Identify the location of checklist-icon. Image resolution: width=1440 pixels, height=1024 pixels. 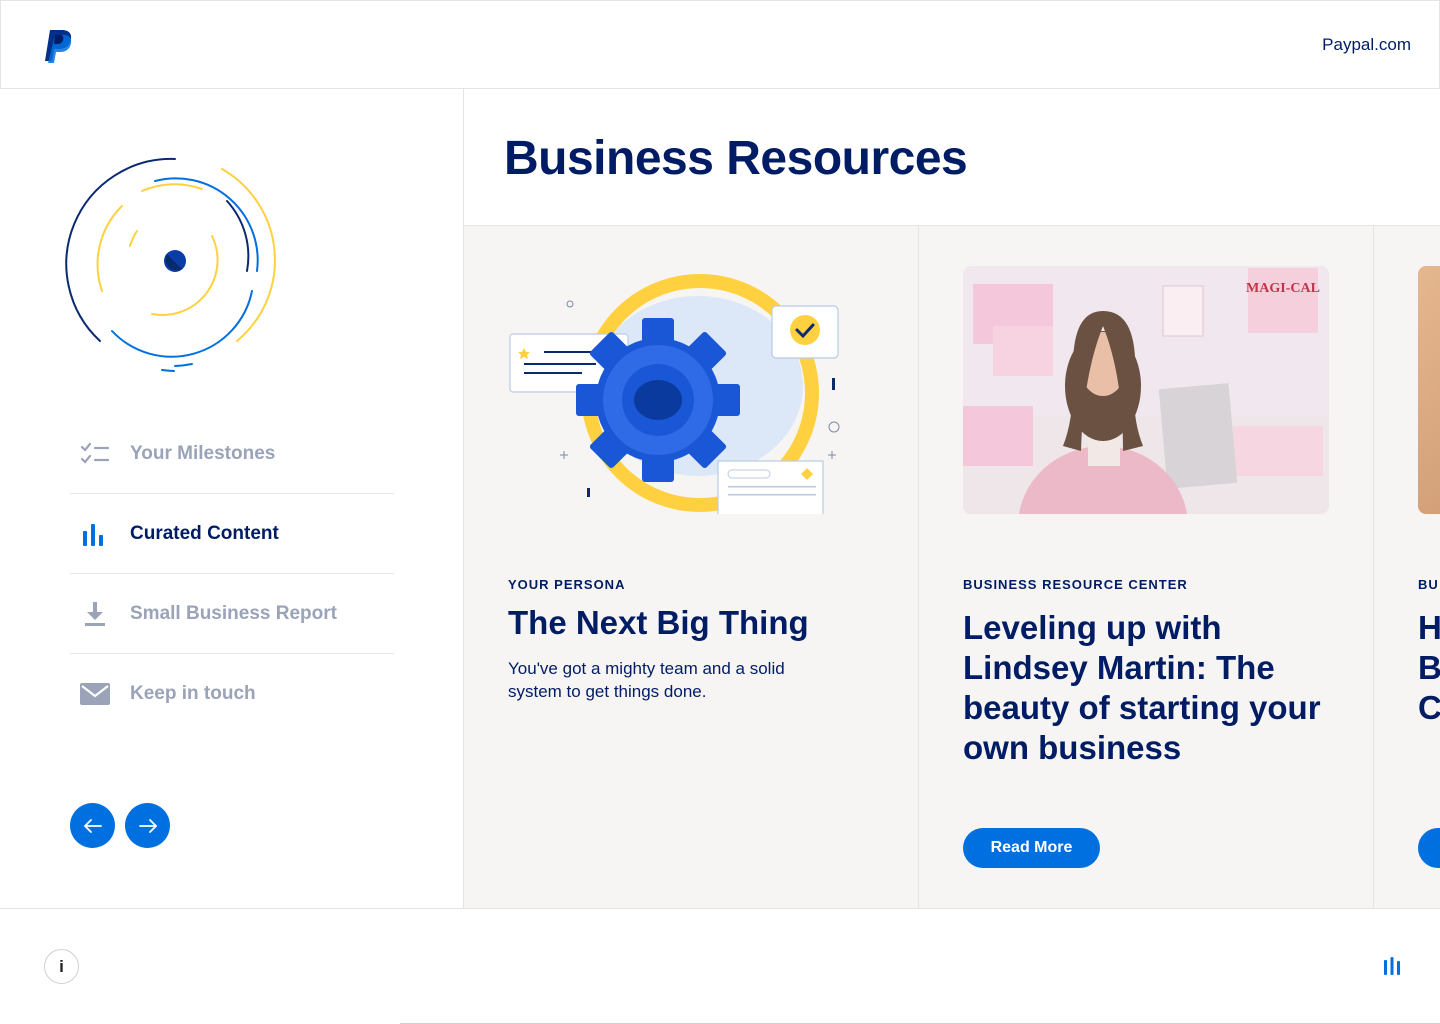
(95, 454).